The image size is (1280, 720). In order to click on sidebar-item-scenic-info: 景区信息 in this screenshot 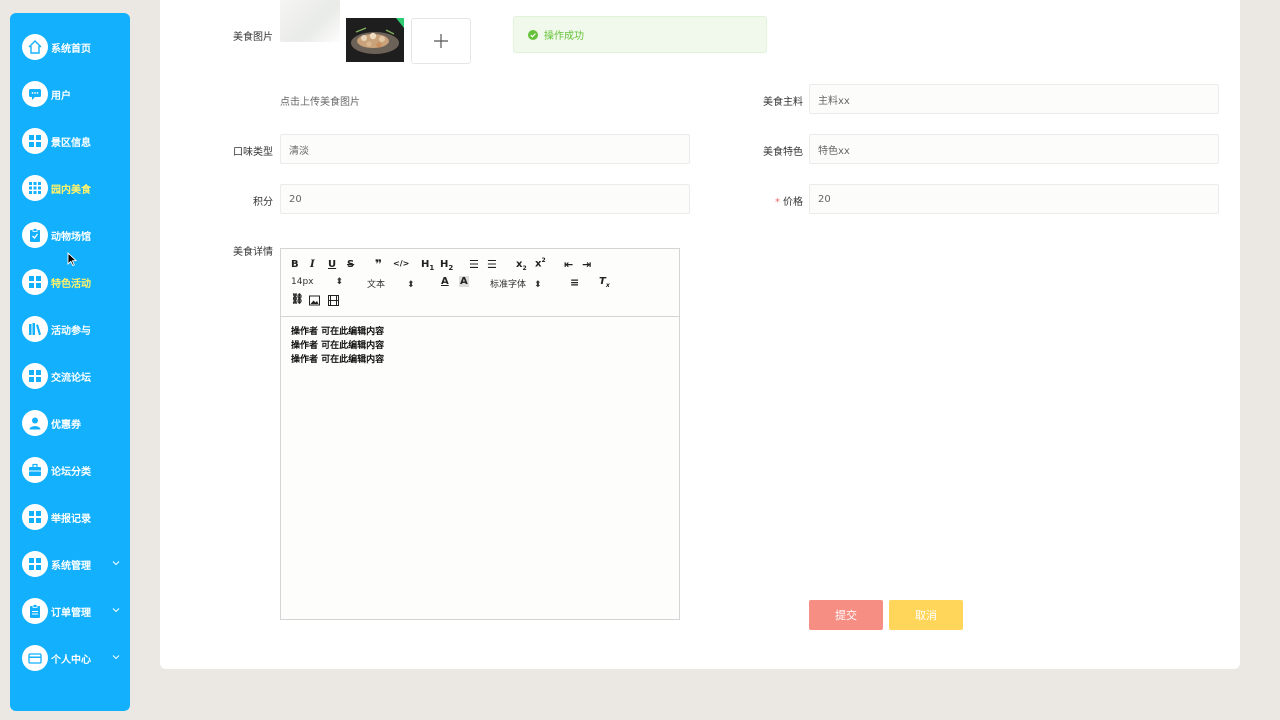, I will do `click(76, 141)`.